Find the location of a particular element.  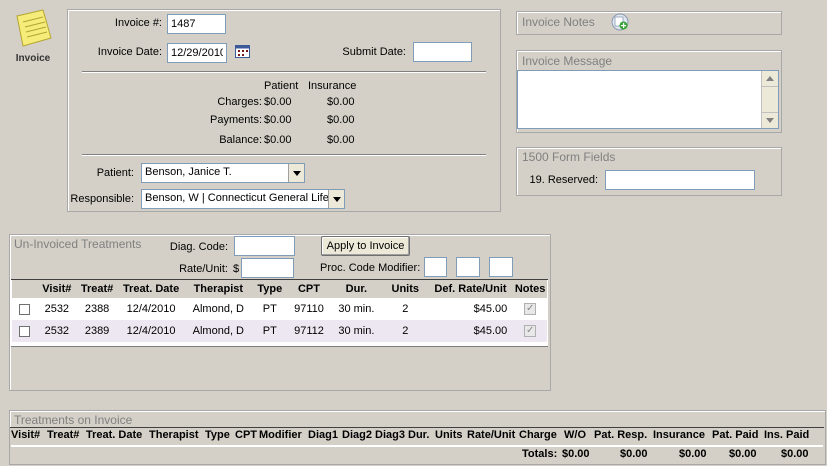

patient-select: Benson, Janice T. is located at coordinates (223, 173).